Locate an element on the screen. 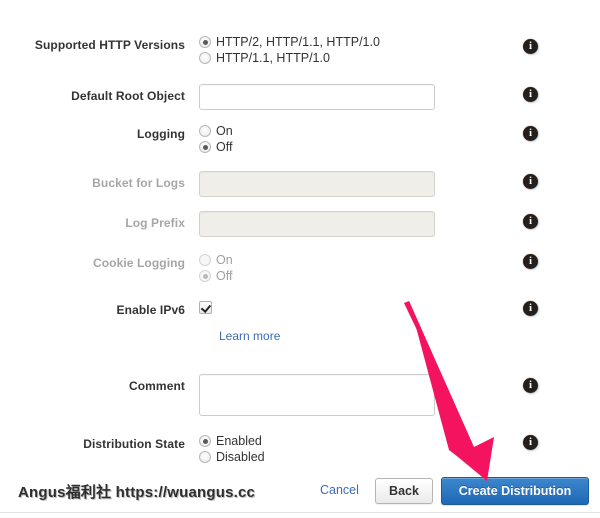 This screenshot has height=518, width=600. default-root-object-input is located at coordinates (317, 97).